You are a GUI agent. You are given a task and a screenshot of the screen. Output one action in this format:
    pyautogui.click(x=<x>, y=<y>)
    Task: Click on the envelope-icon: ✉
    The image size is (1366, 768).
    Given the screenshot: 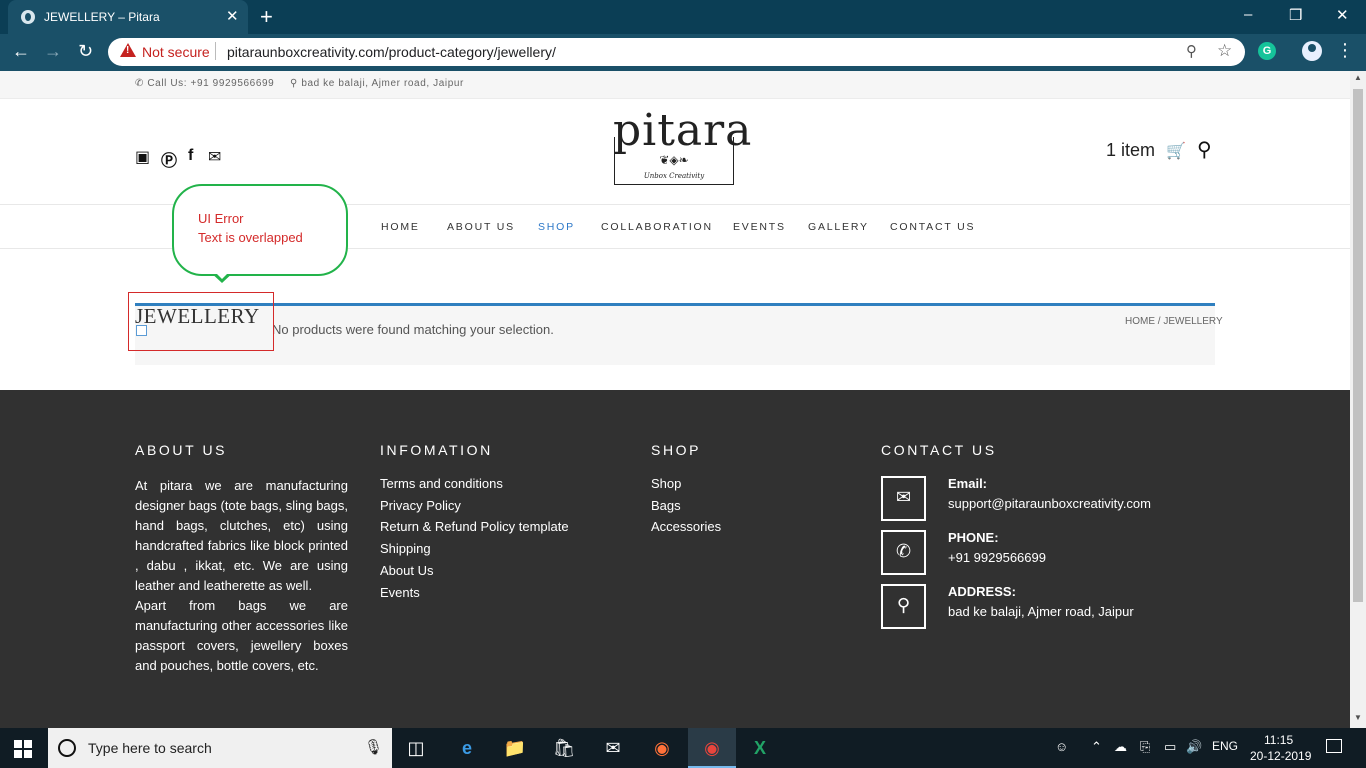 What is the action you would take?
    pyautogui.click(x=903, y=497)
    